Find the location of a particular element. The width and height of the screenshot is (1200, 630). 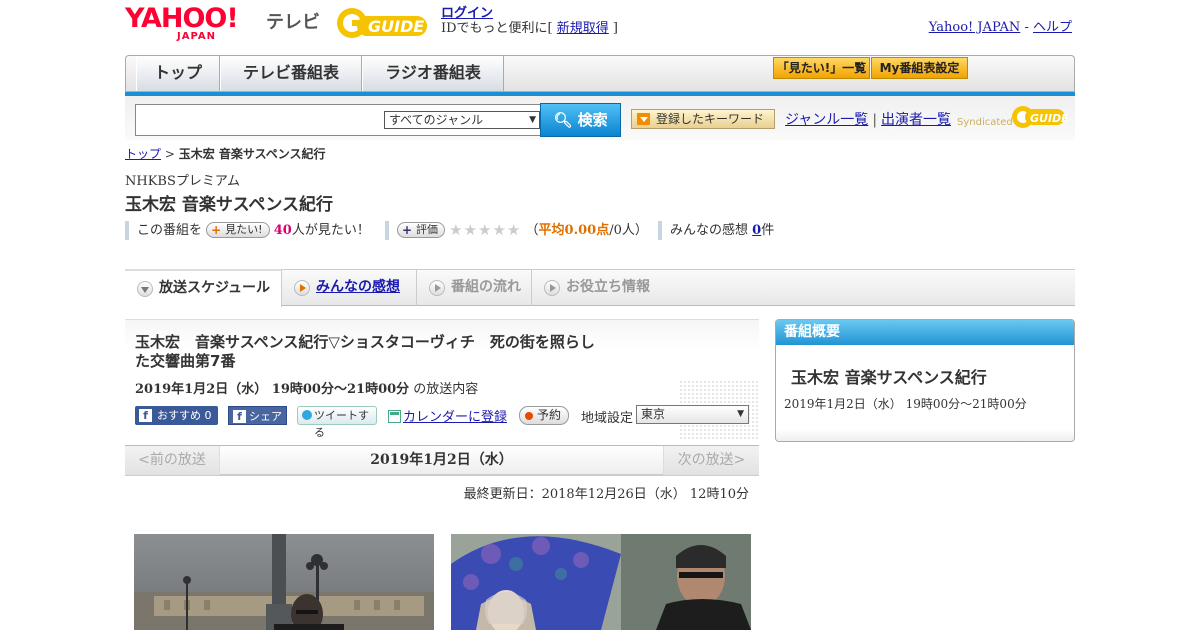

page-title: 玉木宏 音楽サスペンス紀行 is located at coordinates (229, 205).